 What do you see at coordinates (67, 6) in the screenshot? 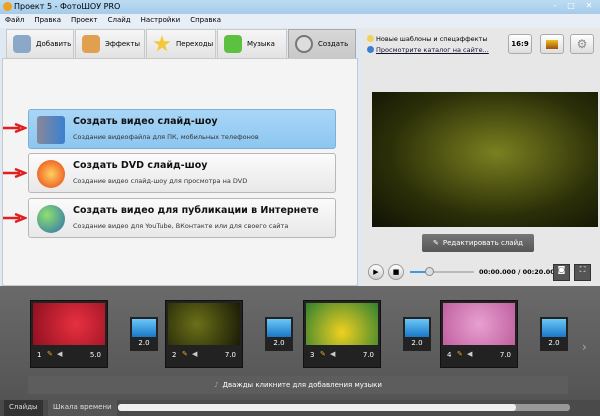
I see `window-title: Проект 5 - ФотоШОУ PRO` at bounding box center [67, 6].